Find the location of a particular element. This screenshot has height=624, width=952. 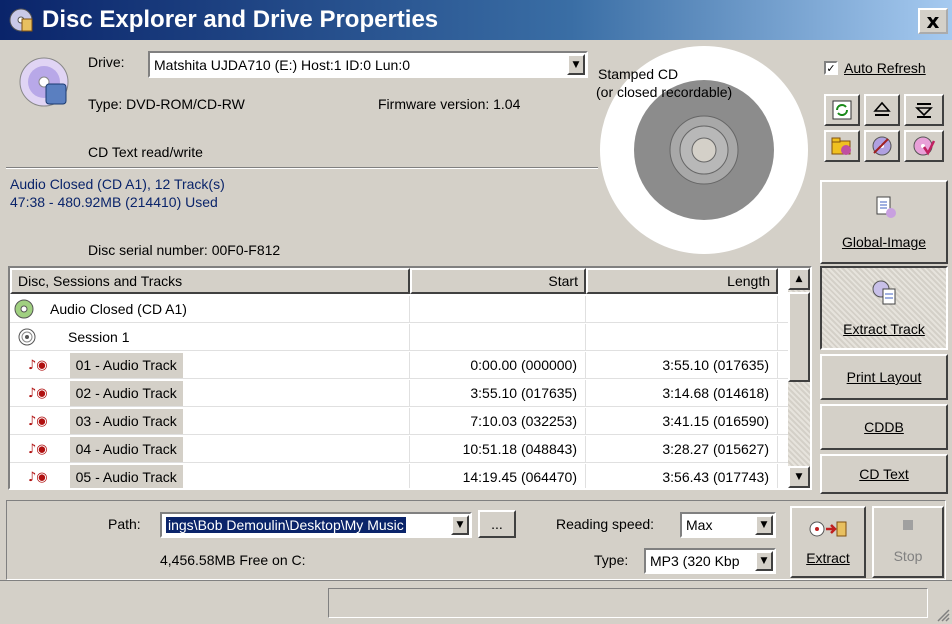

cddb-button: CDDB is located at coordinates (884, 427).